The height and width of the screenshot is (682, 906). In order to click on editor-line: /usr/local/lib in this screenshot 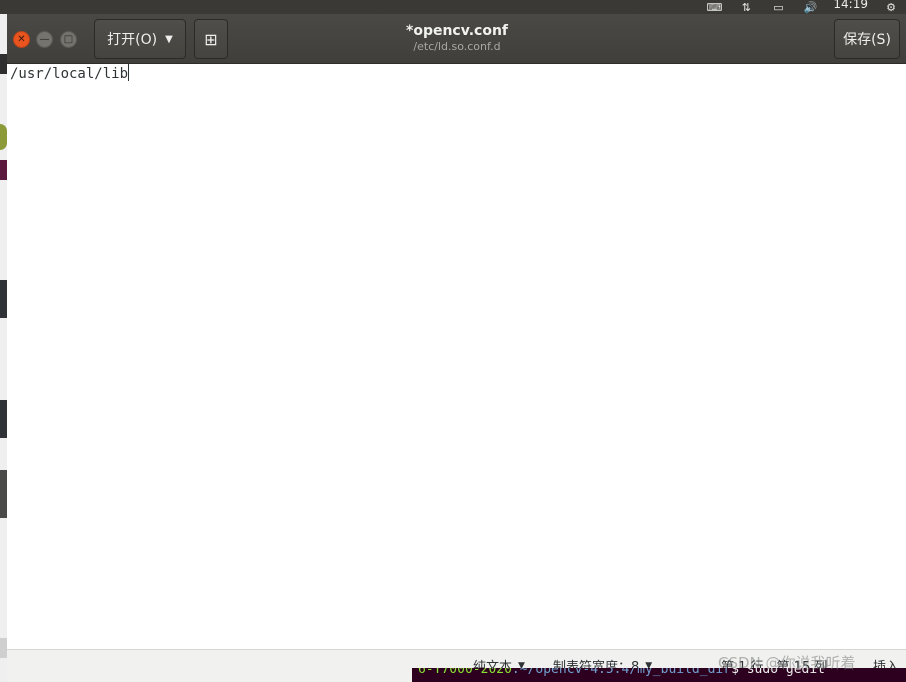, I will do `click(70, 73)`.